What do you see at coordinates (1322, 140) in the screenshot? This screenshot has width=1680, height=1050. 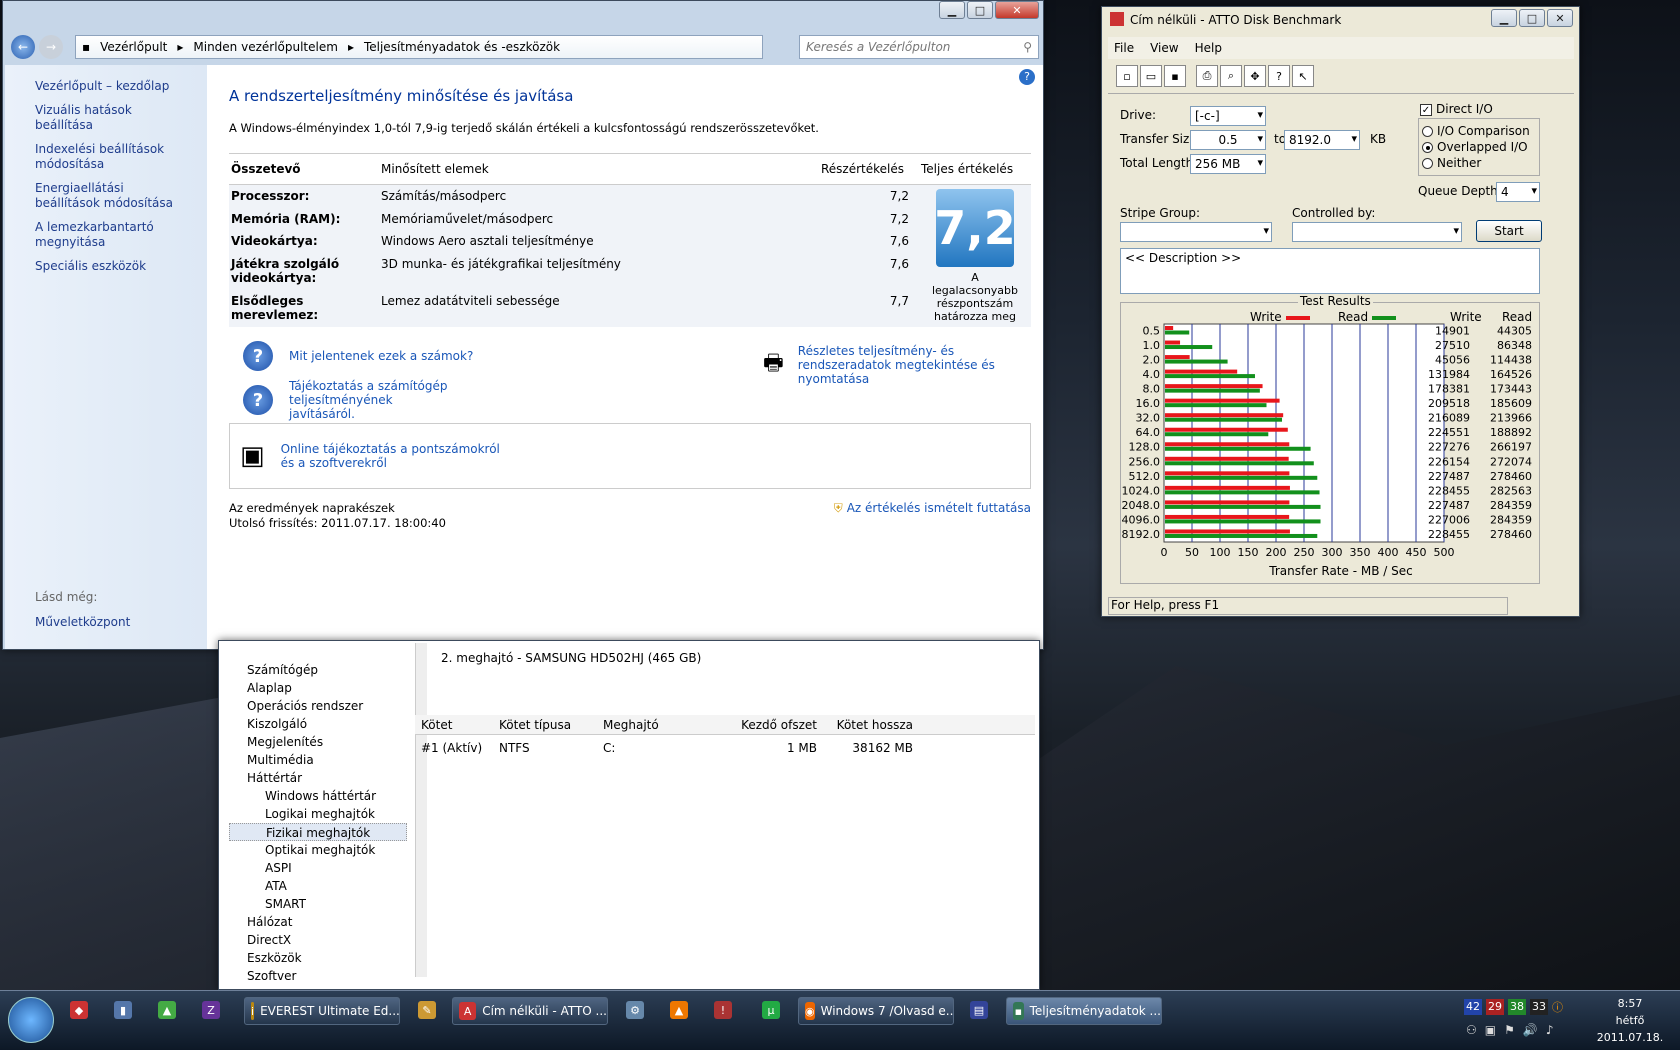 I see `transfer-to-select: 8192.0` at bounding box center [1322, 140].